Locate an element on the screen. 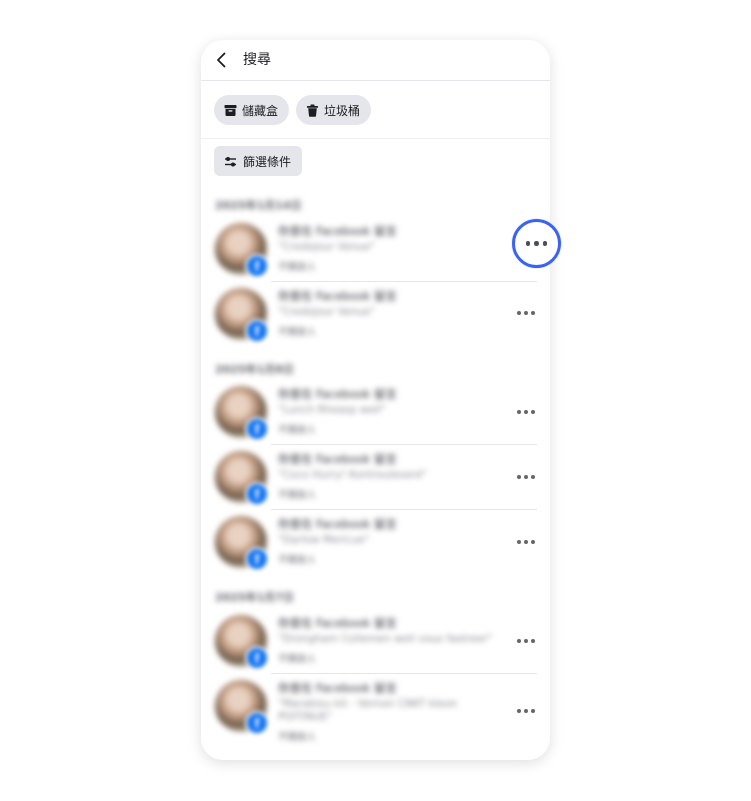 This screenshot has width=751, height=801. activity-subtitle: "Darlow Mericue" is located at coordinates (324, 540).